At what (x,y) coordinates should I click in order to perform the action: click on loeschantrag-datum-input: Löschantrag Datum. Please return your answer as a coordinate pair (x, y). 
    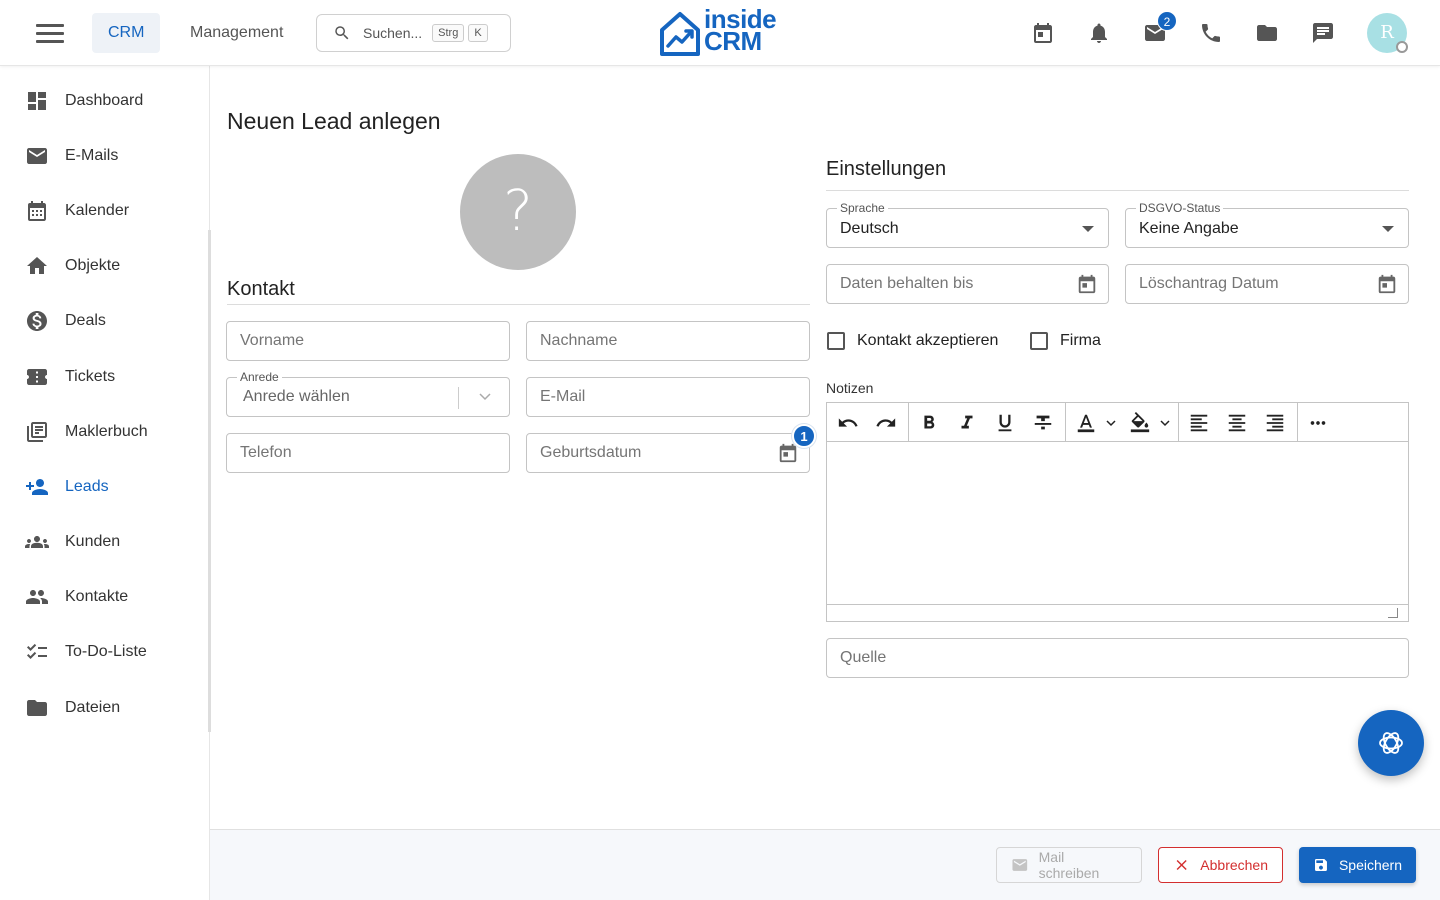
    Looking at the image, I should click on (1267, 284).